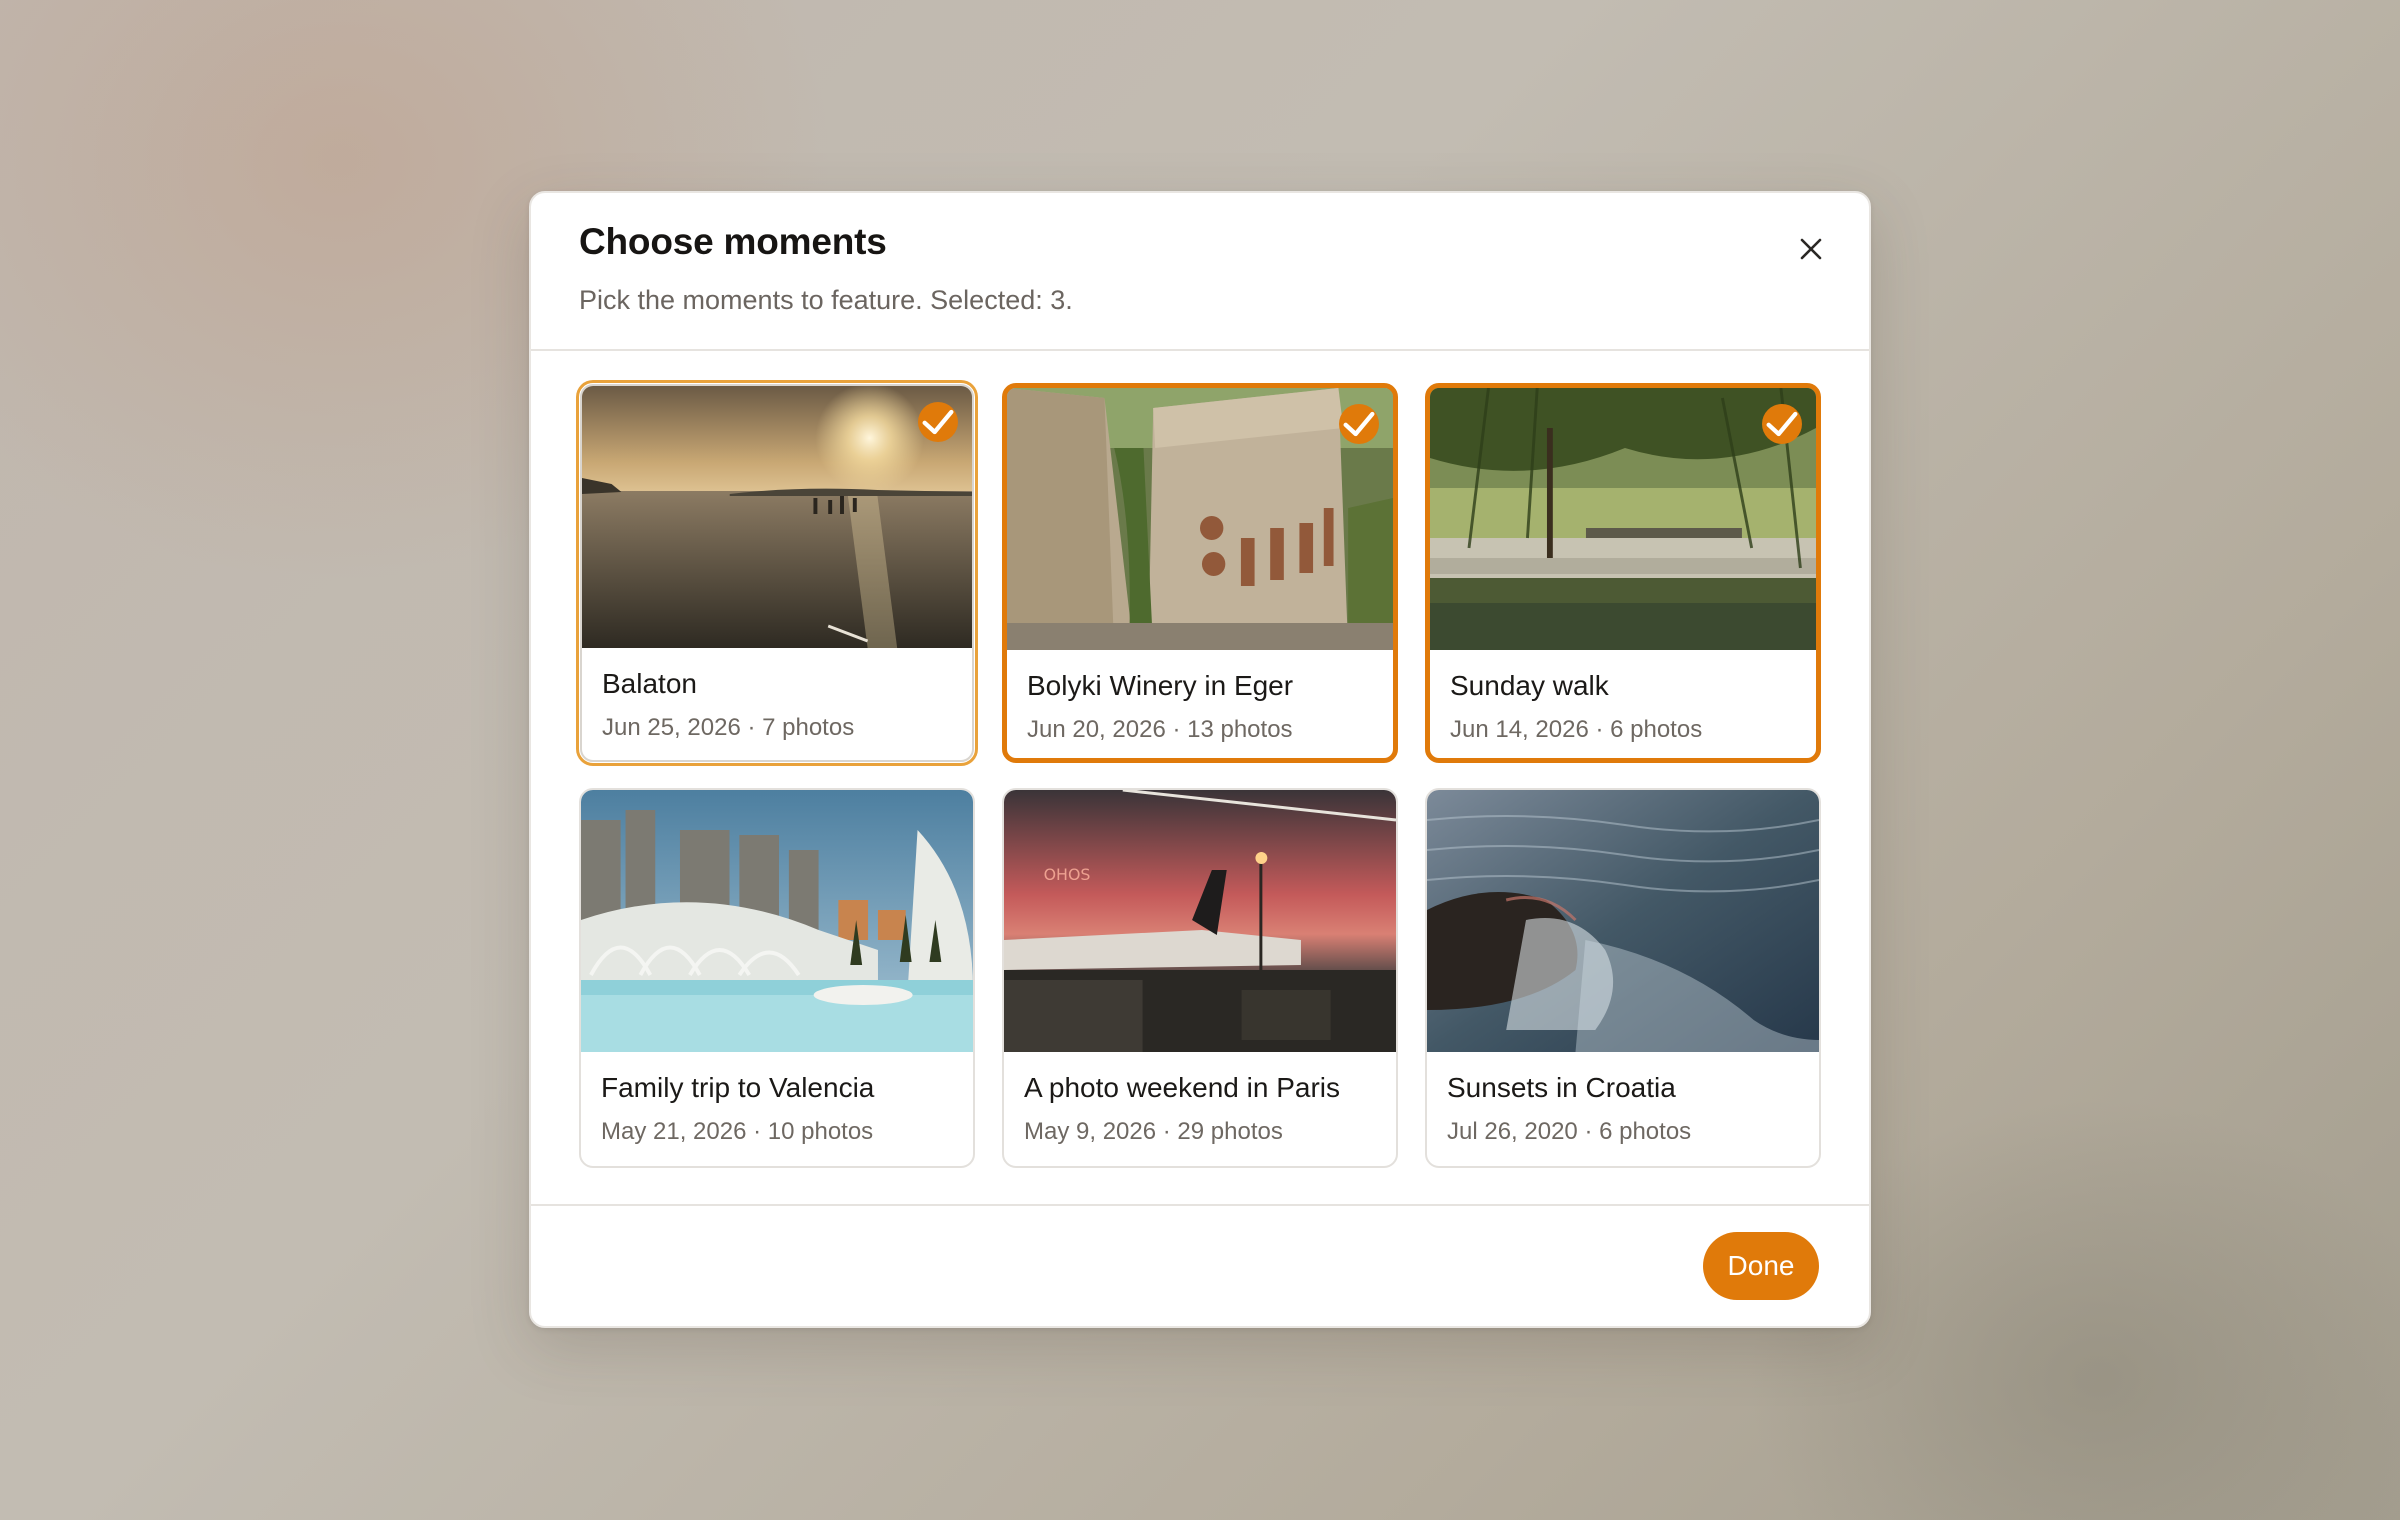  I want to click on moment-thumbnail: OHOS, so click(1200, 921).